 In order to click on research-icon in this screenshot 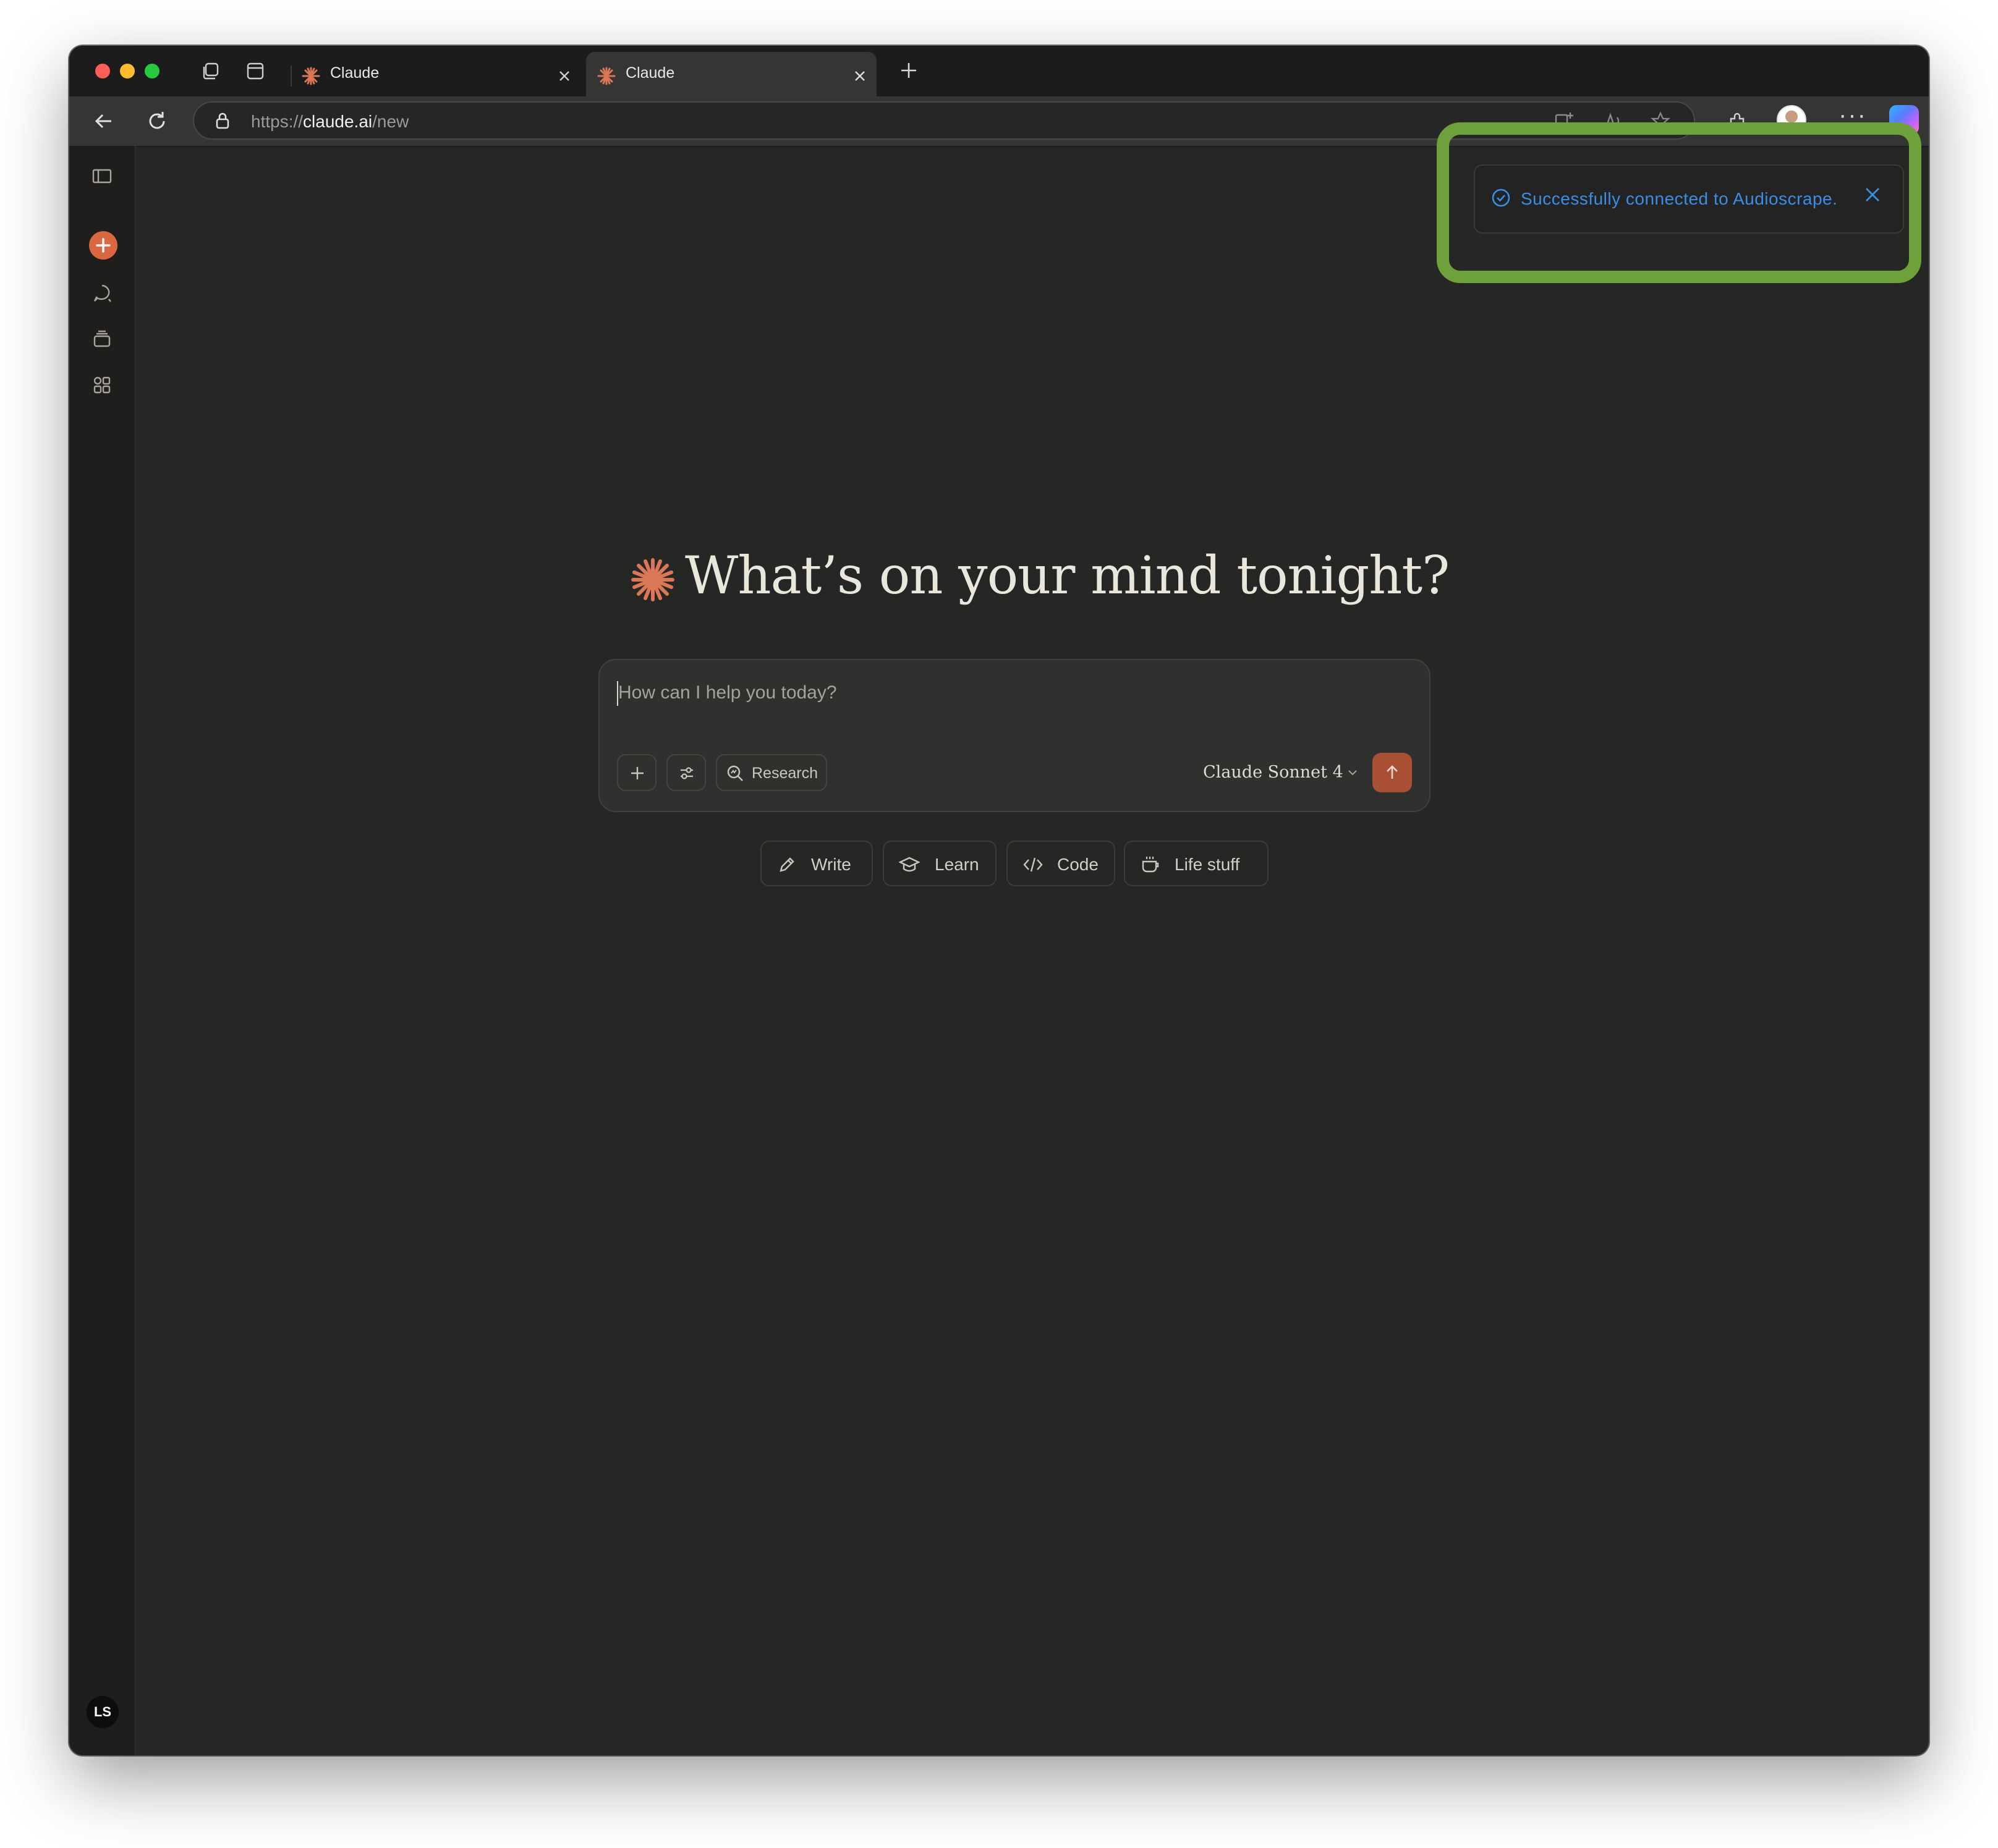, I will do `click(735, 773)`.